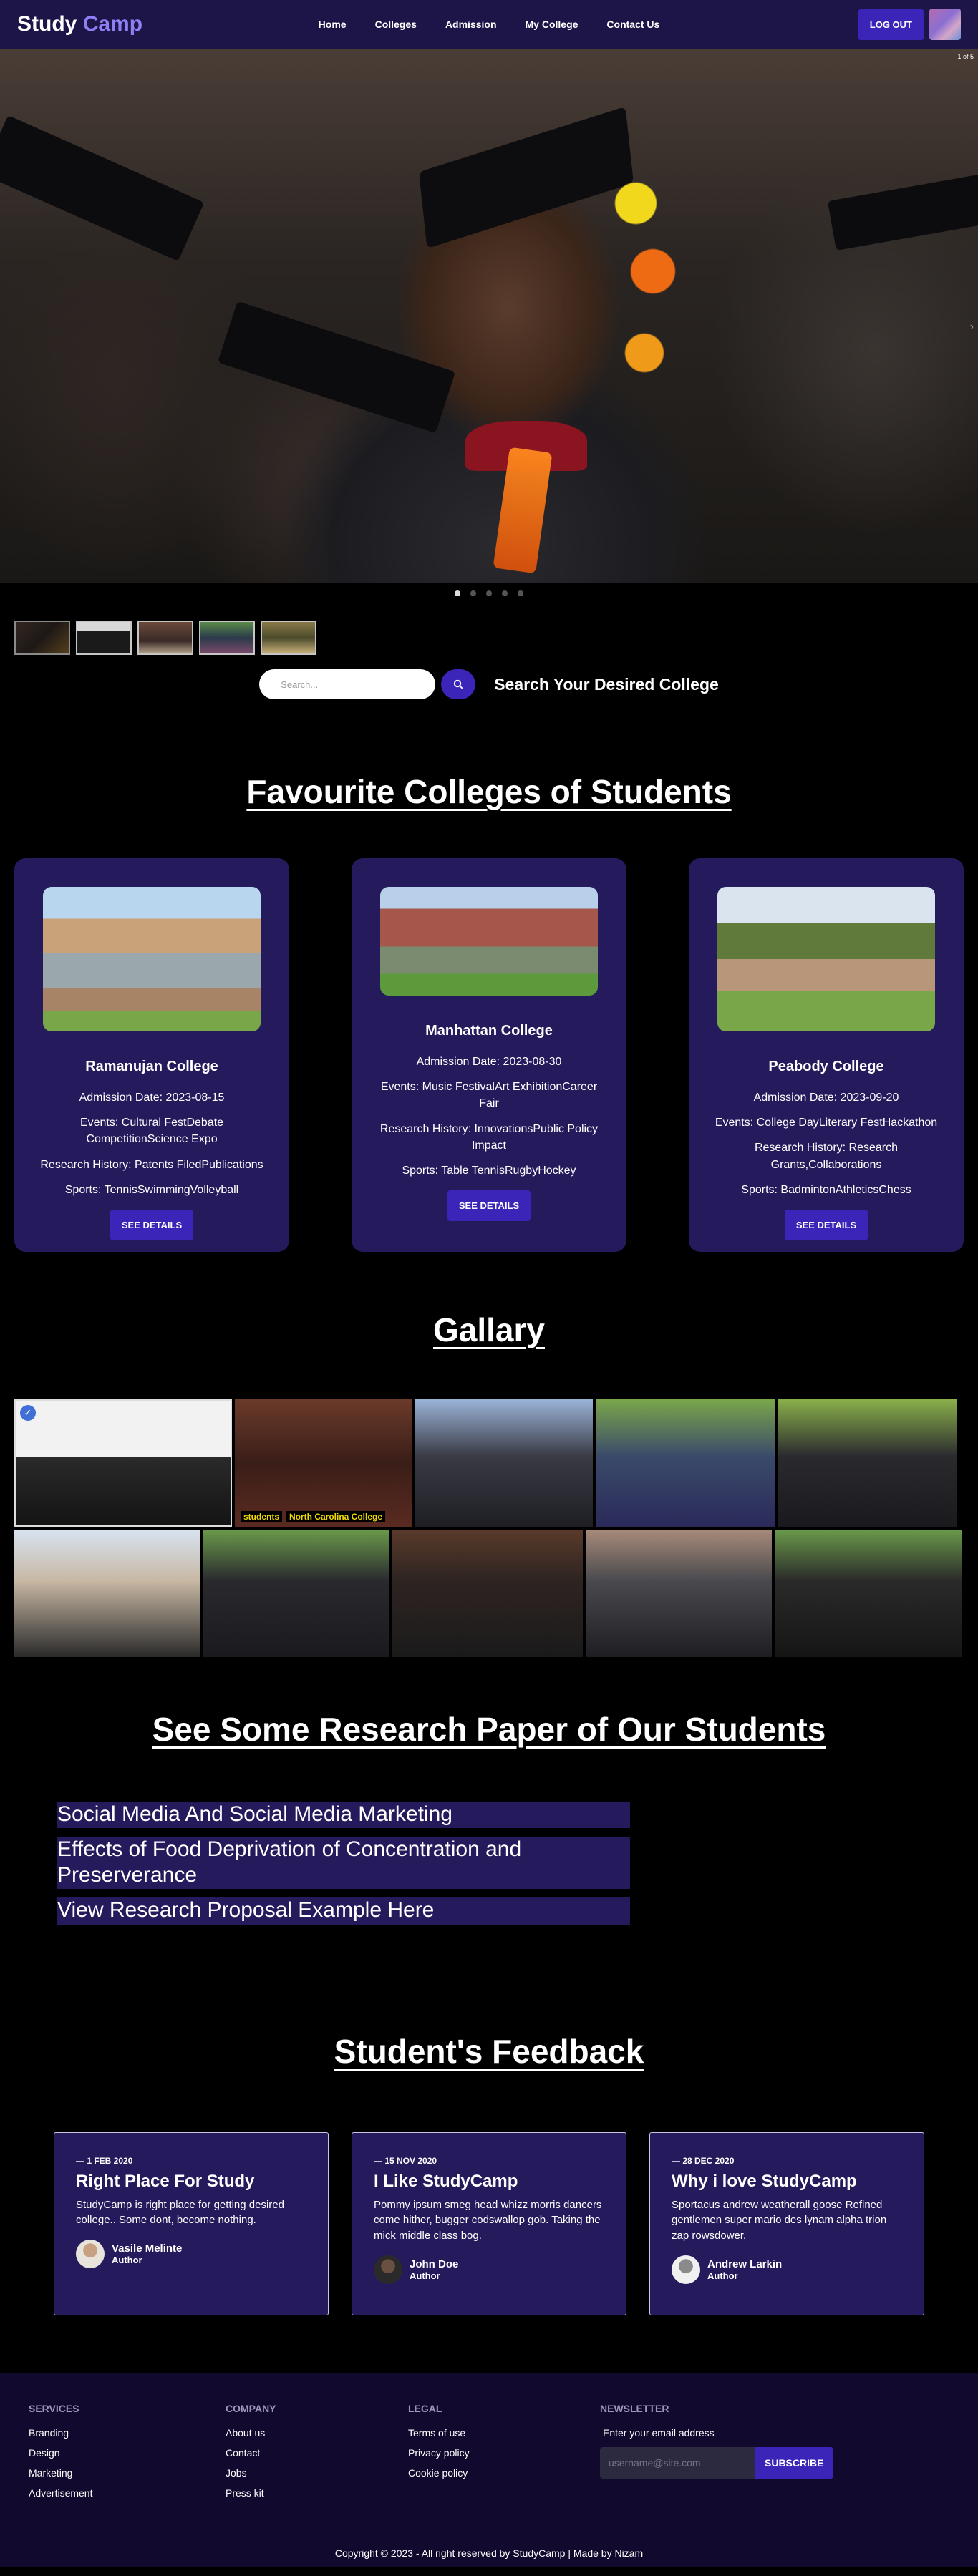 The width and height of the screenshot is (978, 2576). I want to click on gallery-photo: ✓, so click(123, 1463).